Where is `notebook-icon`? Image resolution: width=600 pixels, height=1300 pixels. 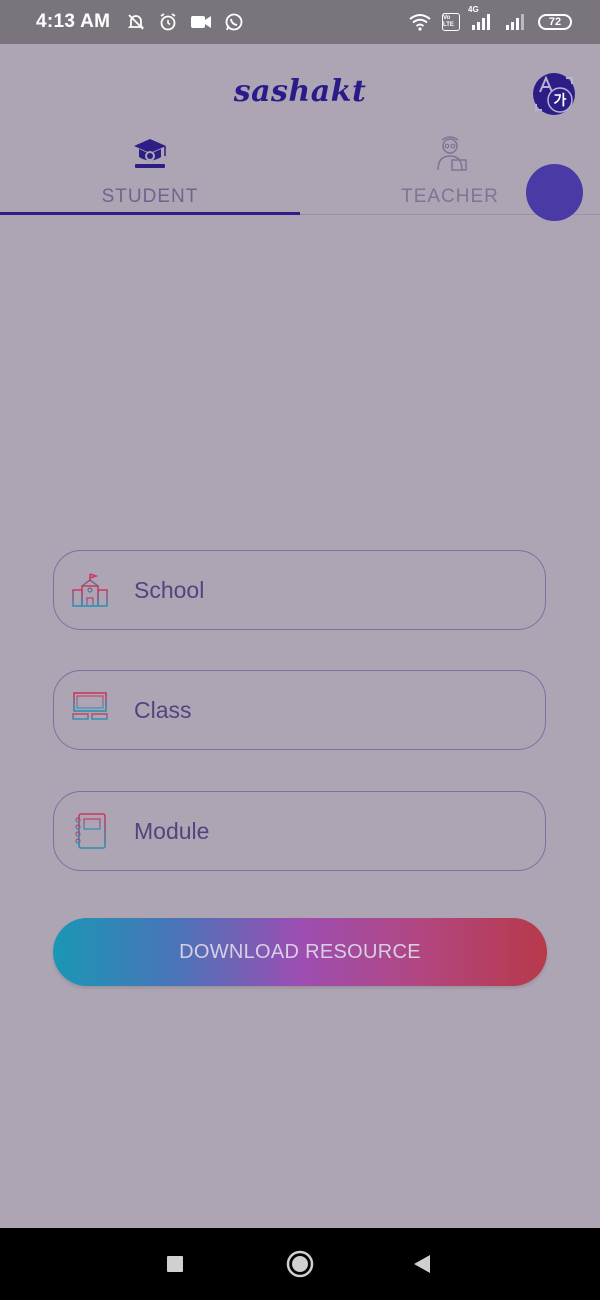 notebook-icon is located at coordinates (90, 831).